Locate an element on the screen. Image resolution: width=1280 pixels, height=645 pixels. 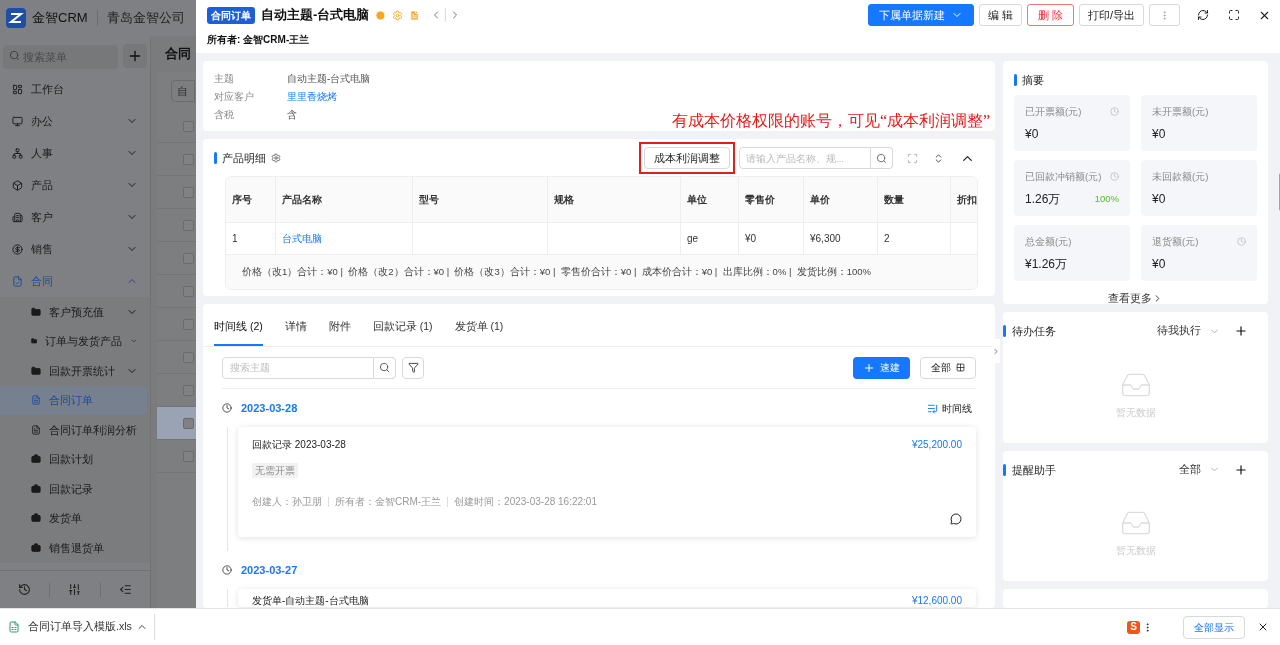
timeline-entry-card: 回款记录 2023-03-28 ¥25,200.00 无需开票 创建人：孙卫朋 所有者：金智CRM-王兰 创建时间：2023-03-28 16:22:01 is located at coordinates (607, 482).